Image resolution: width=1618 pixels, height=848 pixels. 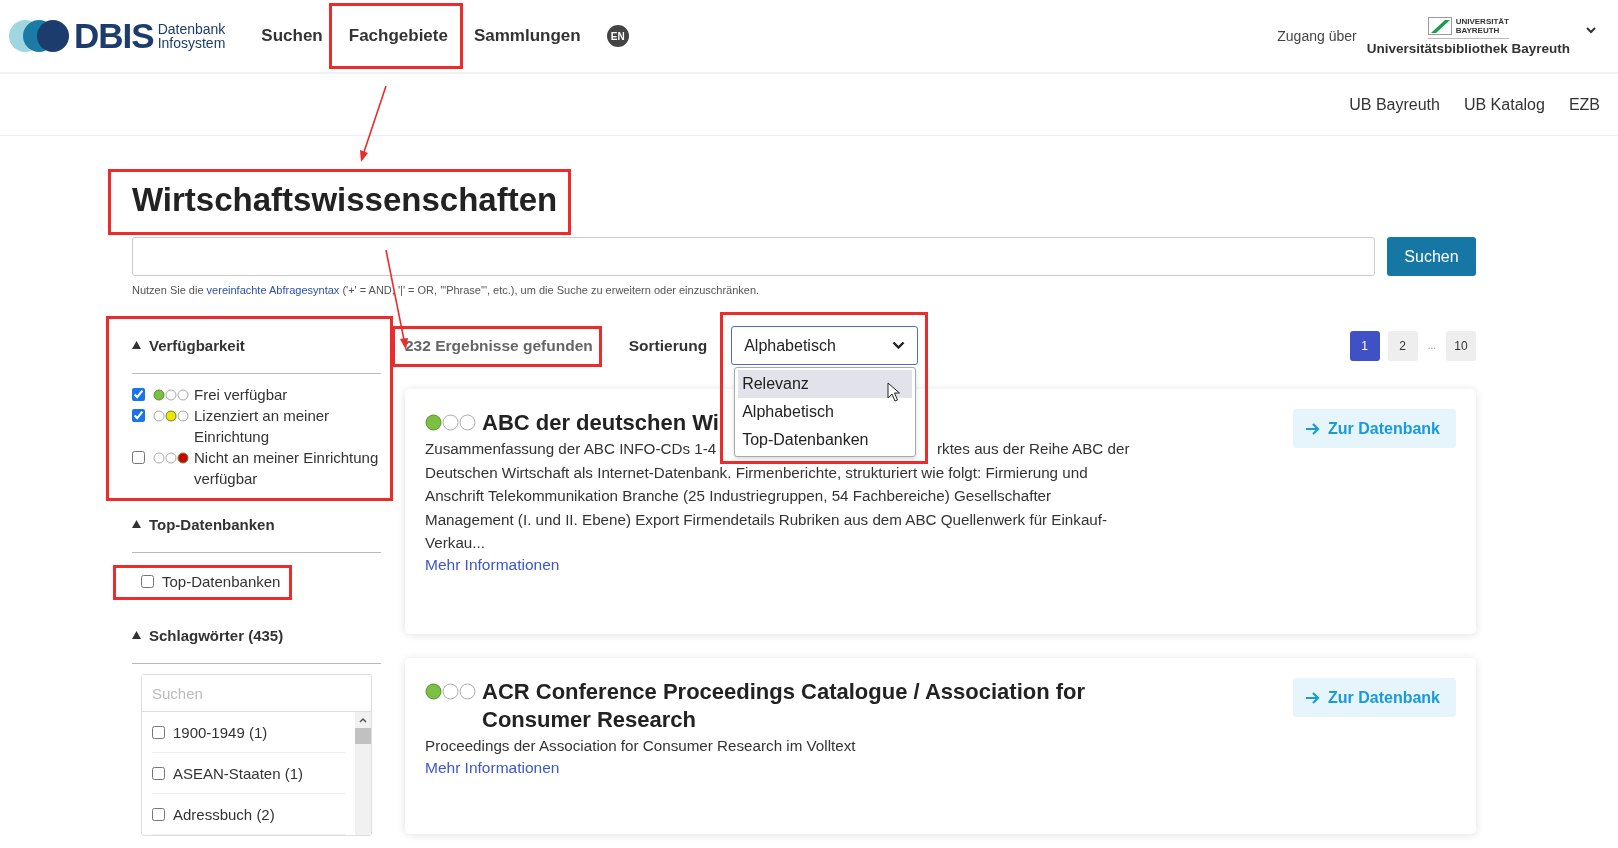 I want to click on filter-heading: Verfügbarkeit, so click(x=197, y=345).